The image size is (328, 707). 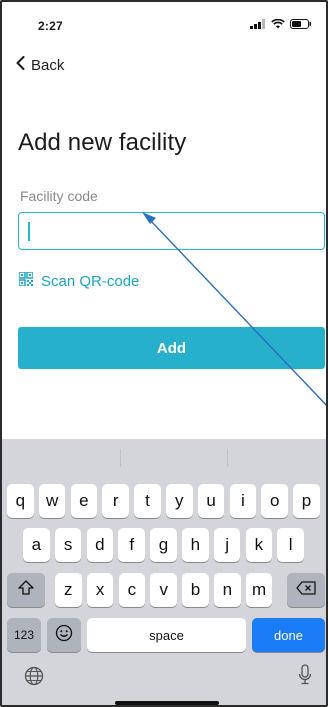 What do you see at coordinates (195, 590) in the screenshot?
I see `key-b: b` at bounding box center [195, 590].